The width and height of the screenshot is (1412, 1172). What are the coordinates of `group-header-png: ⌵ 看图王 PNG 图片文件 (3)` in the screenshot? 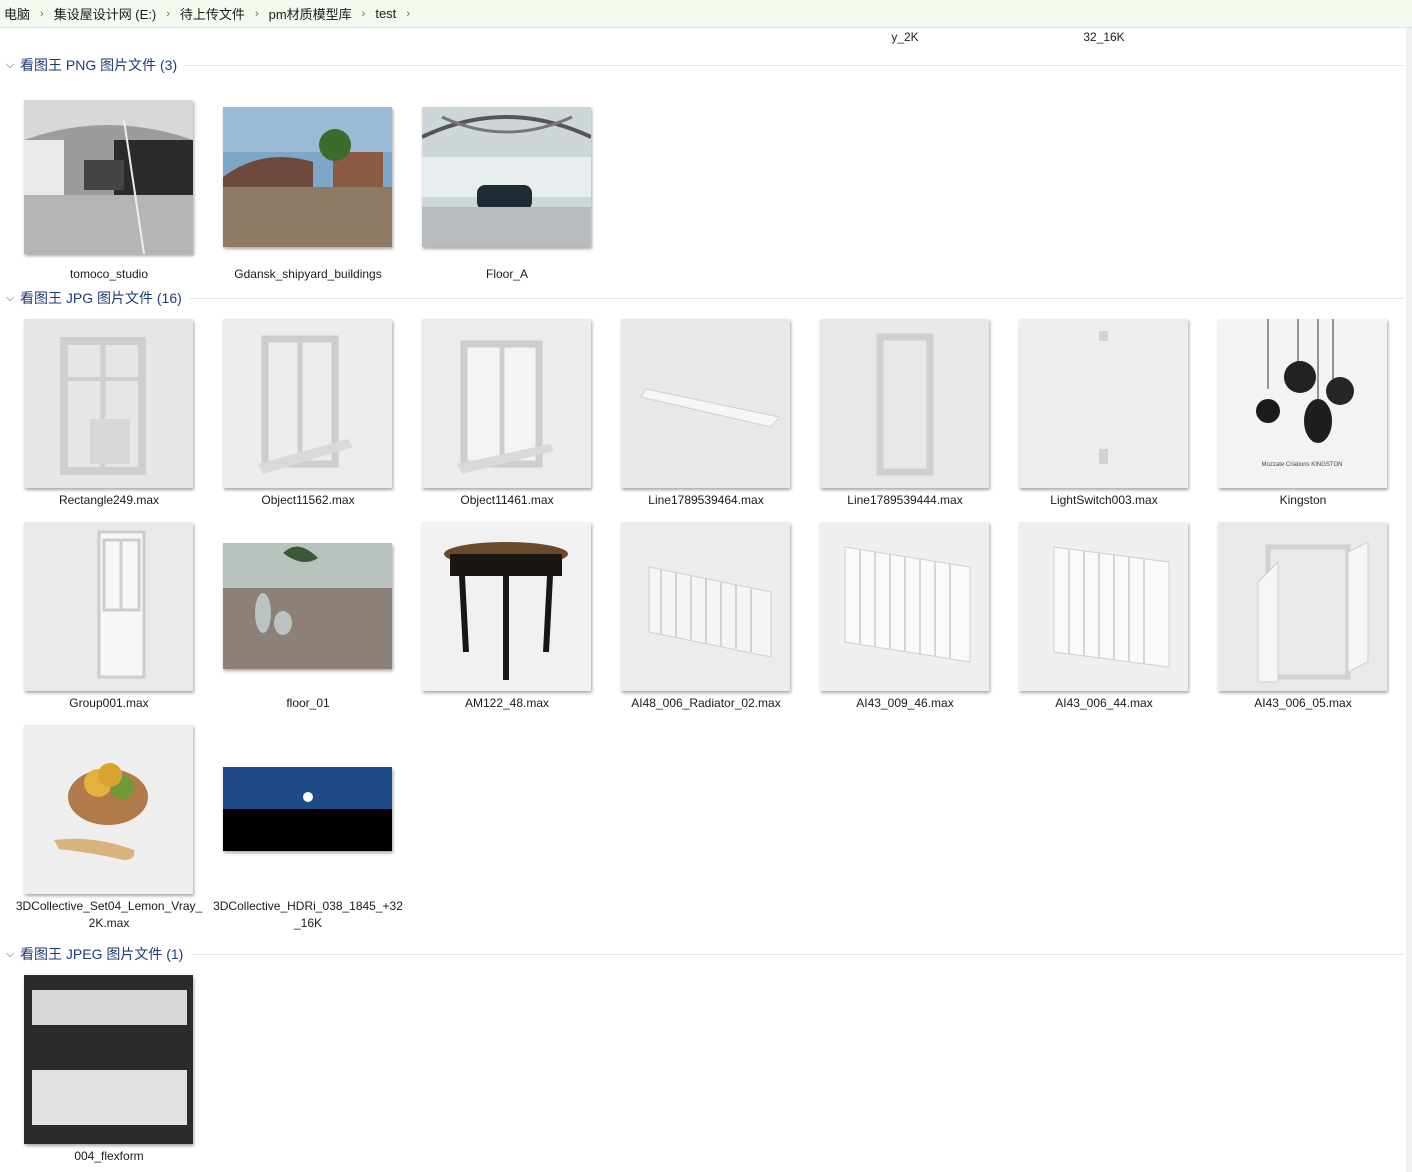 It's located at (702, 65).